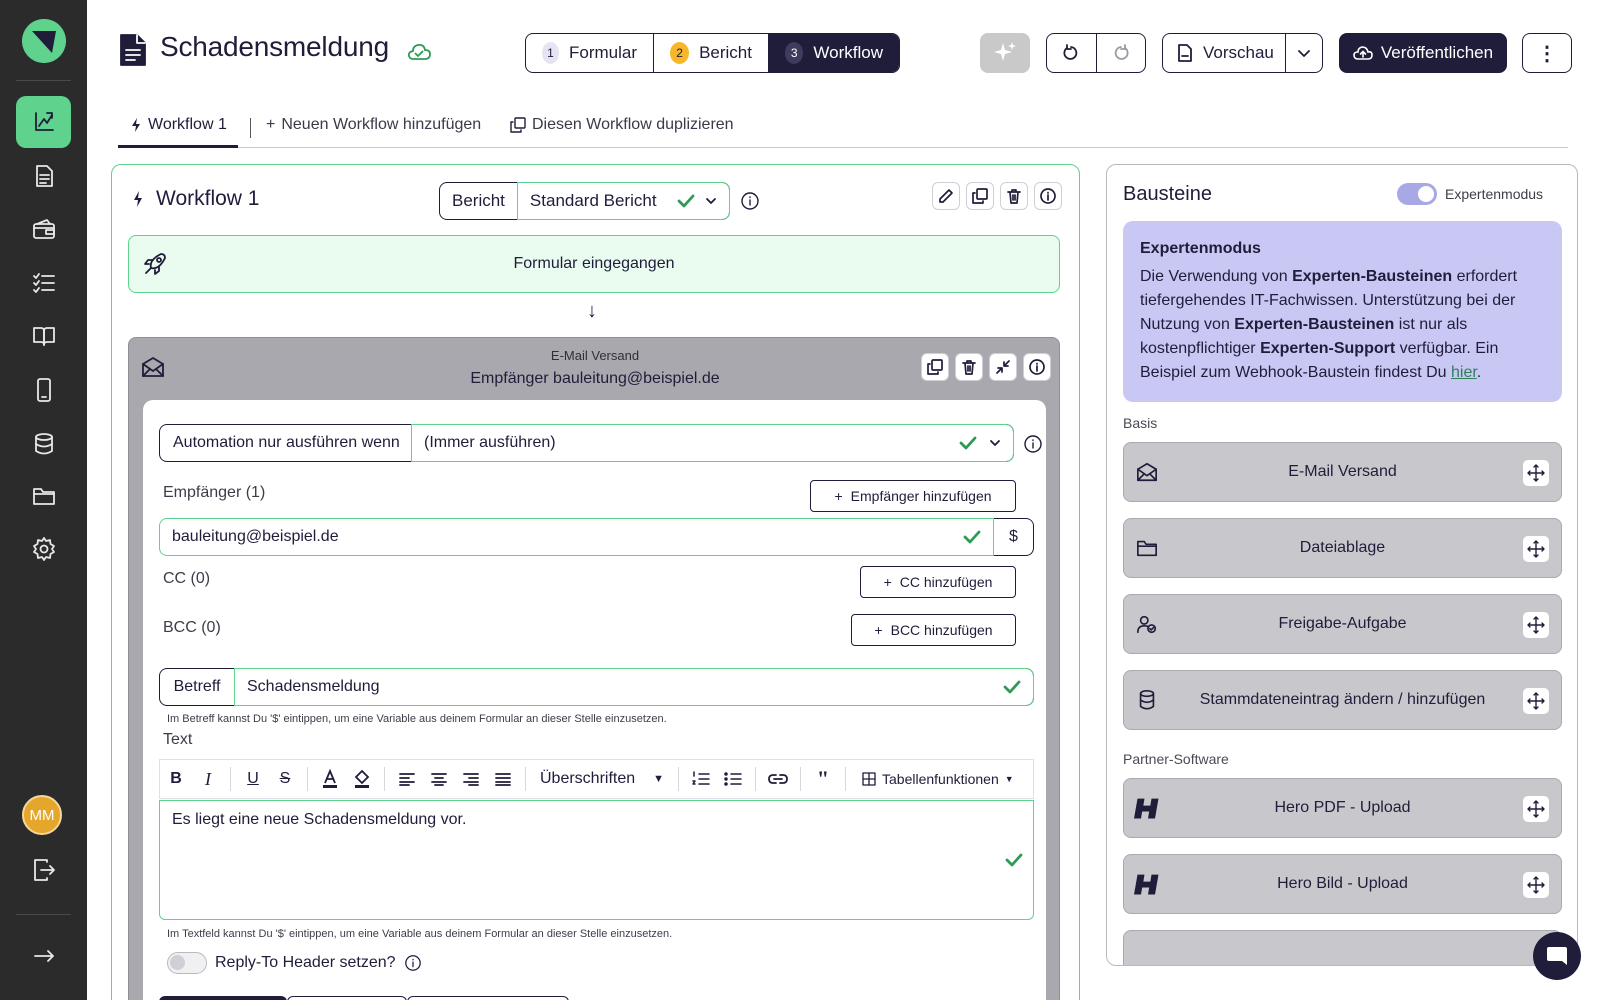  What do you see at coordinates (43, 336) in the screenshot?
I see `sidebar-item-docs` at bounding box center [43, 336].